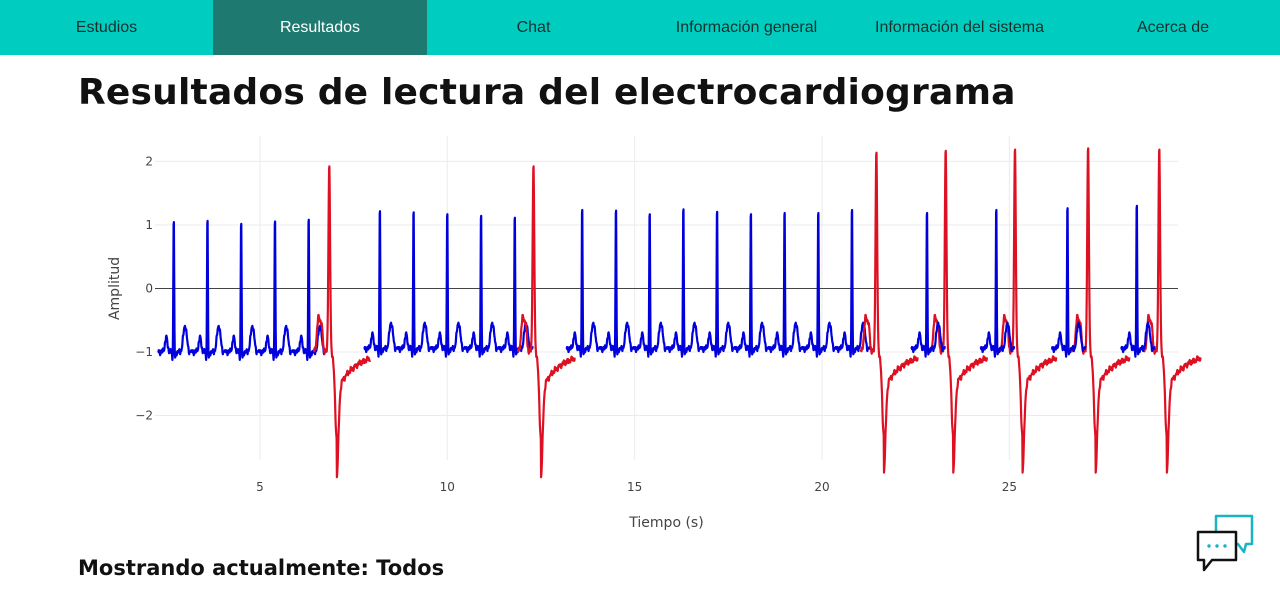 The width and height of the screenshot is (1280, 608). I want to click on x-axis-title: Tiempo (s), so click(665, 523).